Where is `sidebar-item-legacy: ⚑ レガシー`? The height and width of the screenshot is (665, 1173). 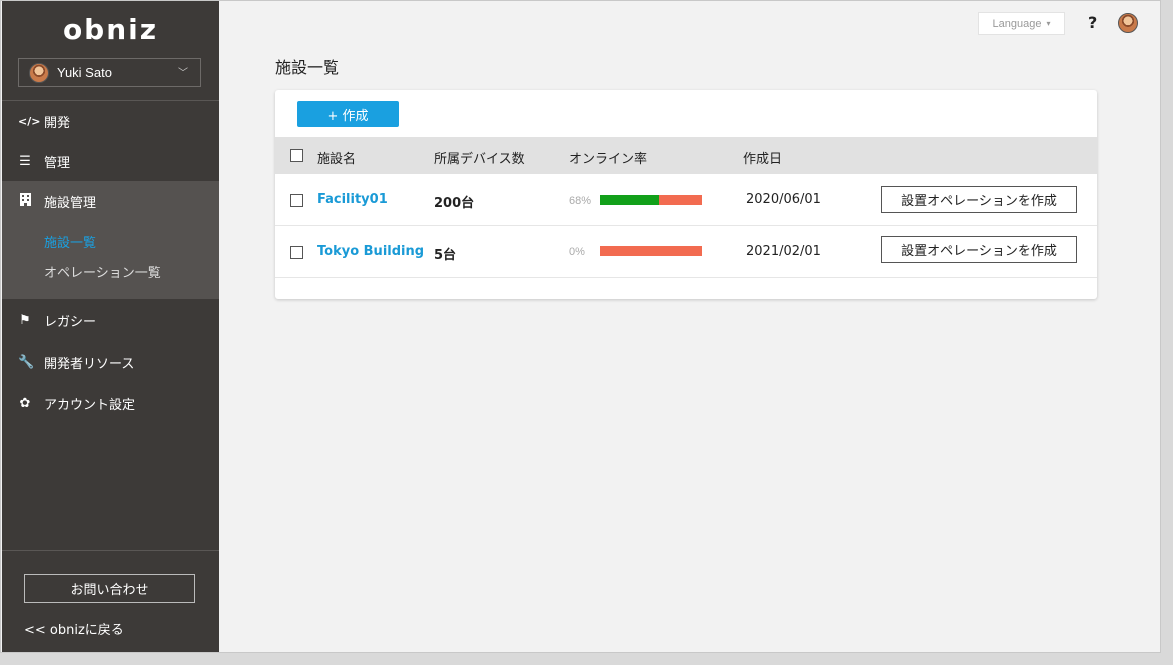
sidebar-item-legacy: ⚑ レガシー is located at coordinates (110, 320).